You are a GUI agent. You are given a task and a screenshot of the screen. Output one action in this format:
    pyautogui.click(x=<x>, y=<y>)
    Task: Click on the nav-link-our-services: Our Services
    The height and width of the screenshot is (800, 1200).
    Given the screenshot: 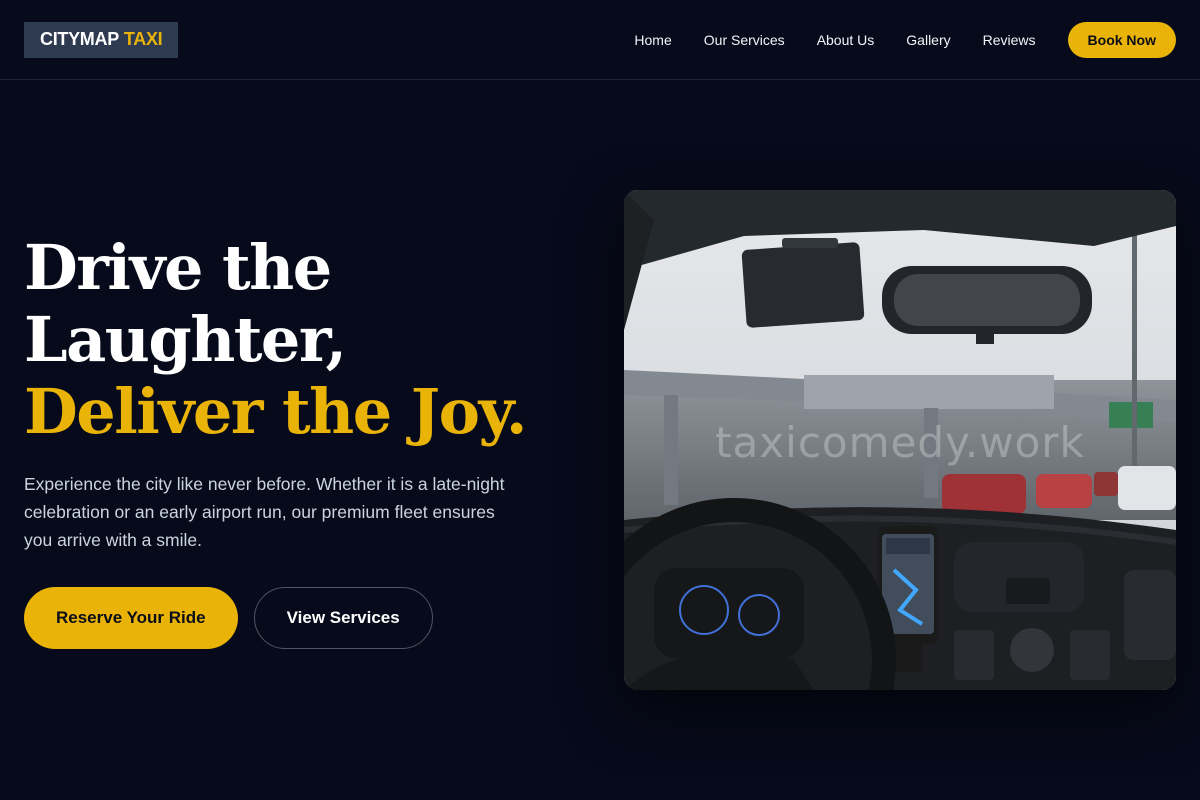 What is the action you would take?
    pyautogui.click(x=744, y=40)
    